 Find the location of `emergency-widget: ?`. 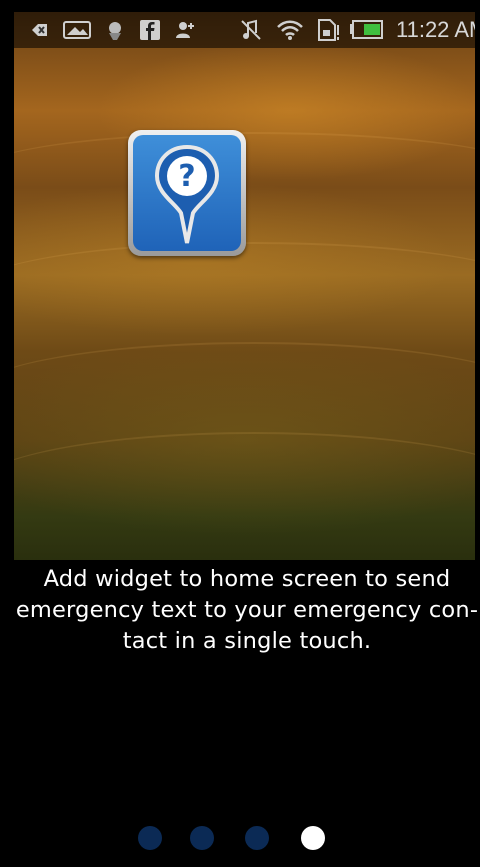

emergency-widget: ? is located at coordinates (187, 193).